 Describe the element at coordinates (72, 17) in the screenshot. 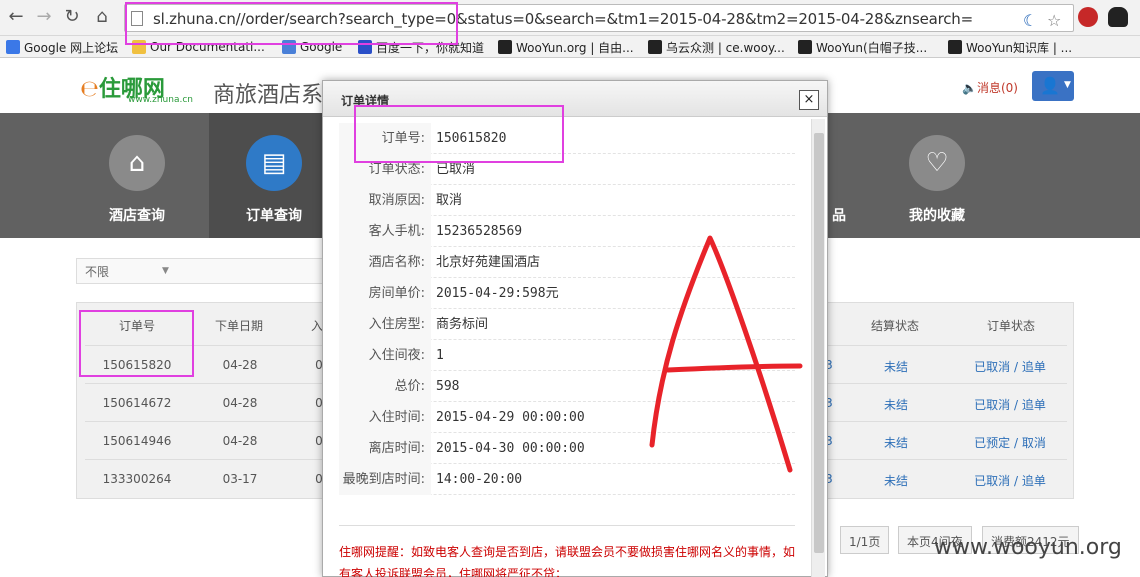

I see `reload-icon: ↻` at that location.